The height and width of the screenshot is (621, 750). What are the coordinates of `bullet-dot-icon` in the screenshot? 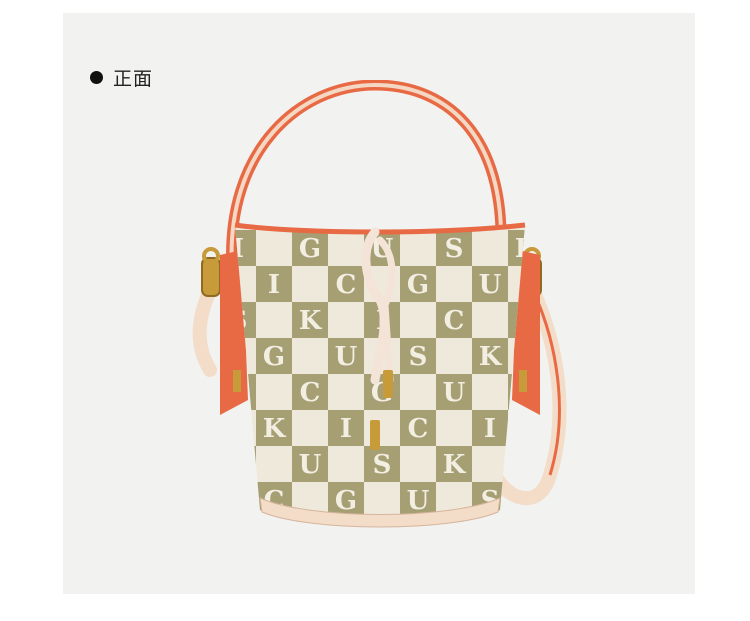 It's located at (96, 77).